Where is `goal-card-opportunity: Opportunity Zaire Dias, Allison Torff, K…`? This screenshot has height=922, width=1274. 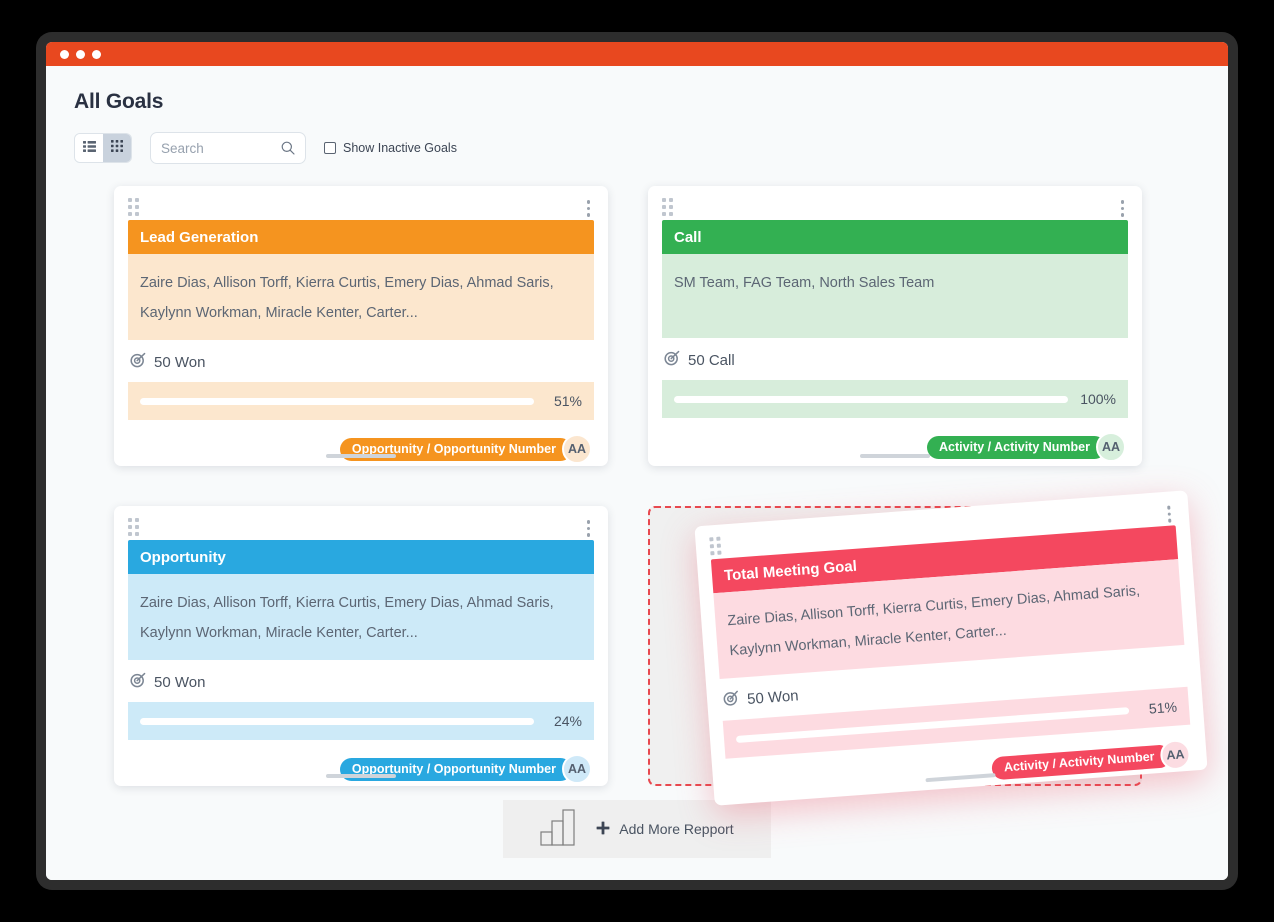 goal-card-opportunity: Opportunity Zaire Dias, Allison Torff, K… is located at coordinates (361, 646).